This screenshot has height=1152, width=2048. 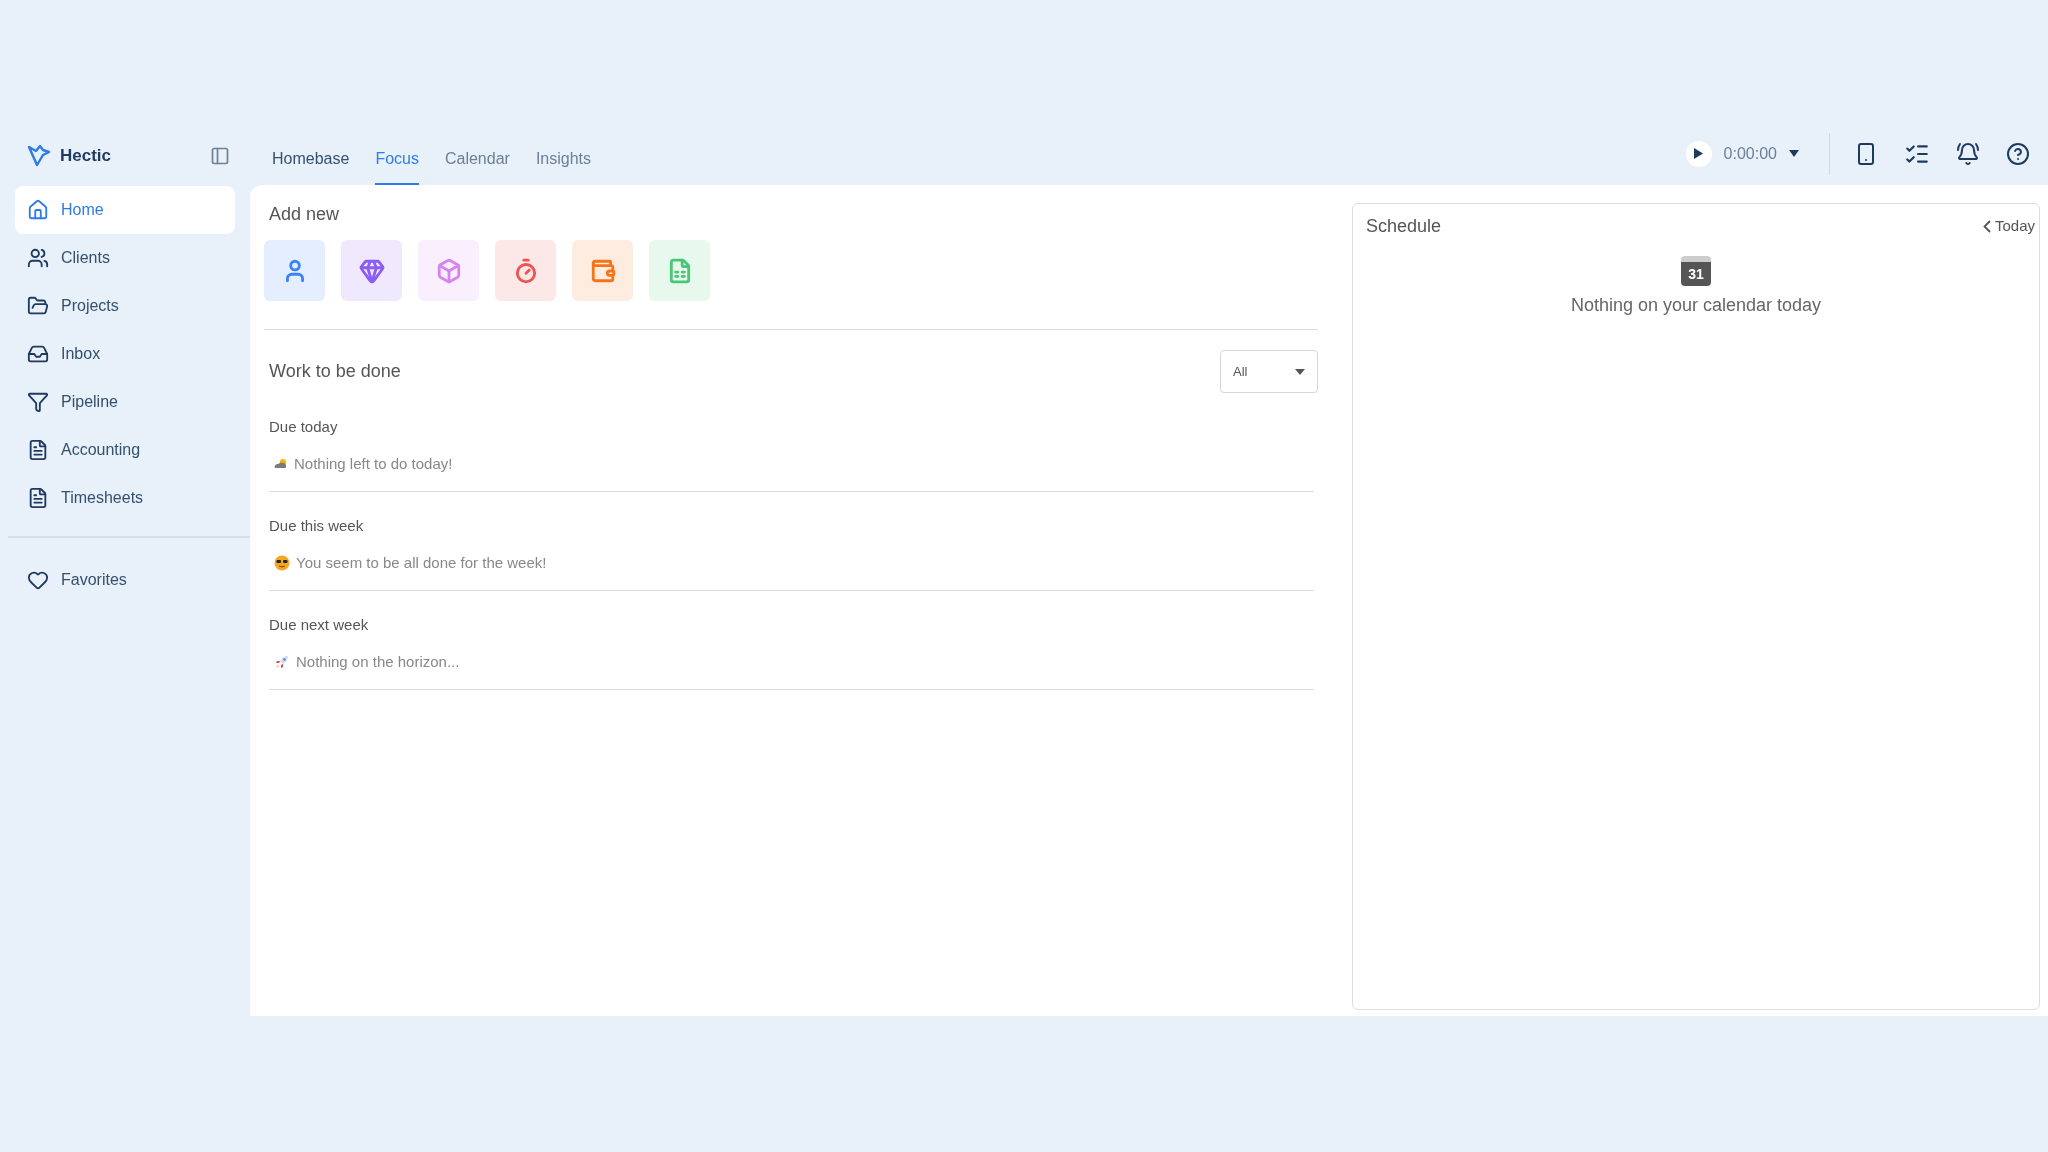 I want to click on play-button, so click(x=1698, y=153).